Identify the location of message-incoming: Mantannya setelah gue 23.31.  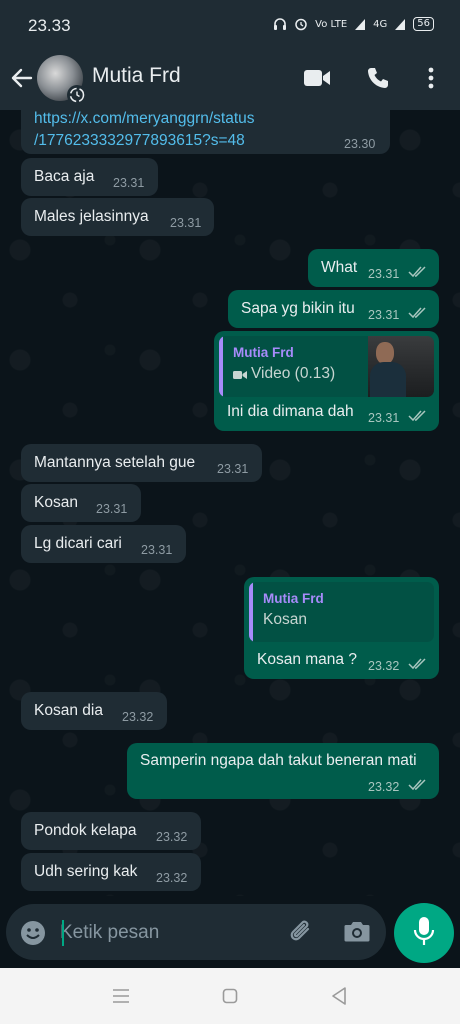
(141, 463).